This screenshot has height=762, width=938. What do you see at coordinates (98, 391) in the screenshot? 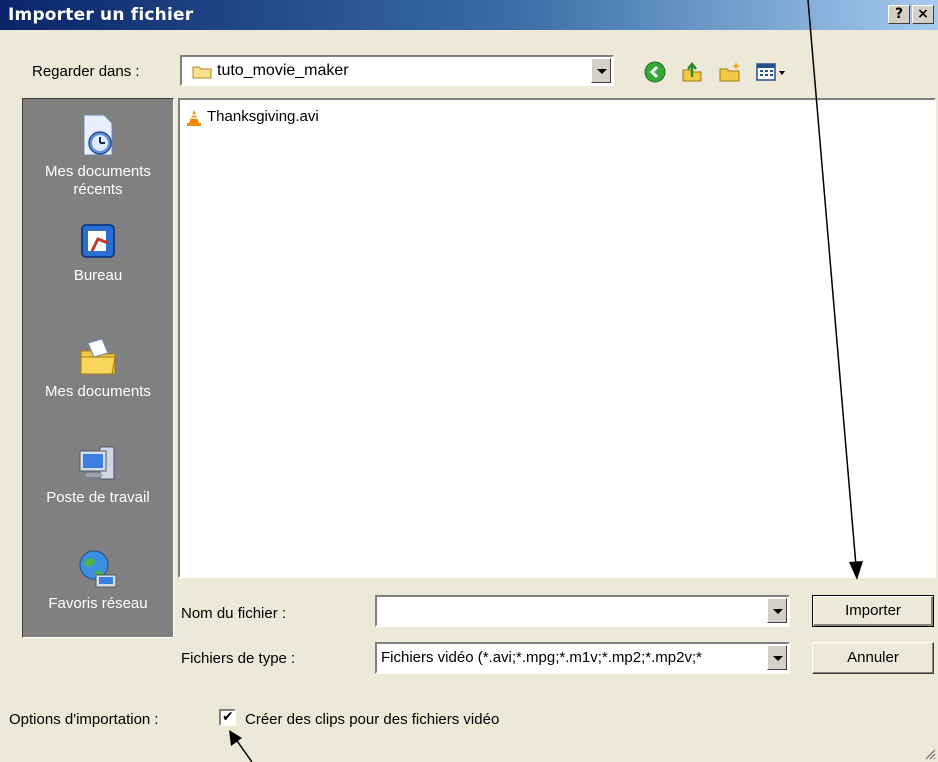
I see `place-label: Mes documents` at bounding box center [98, 391].